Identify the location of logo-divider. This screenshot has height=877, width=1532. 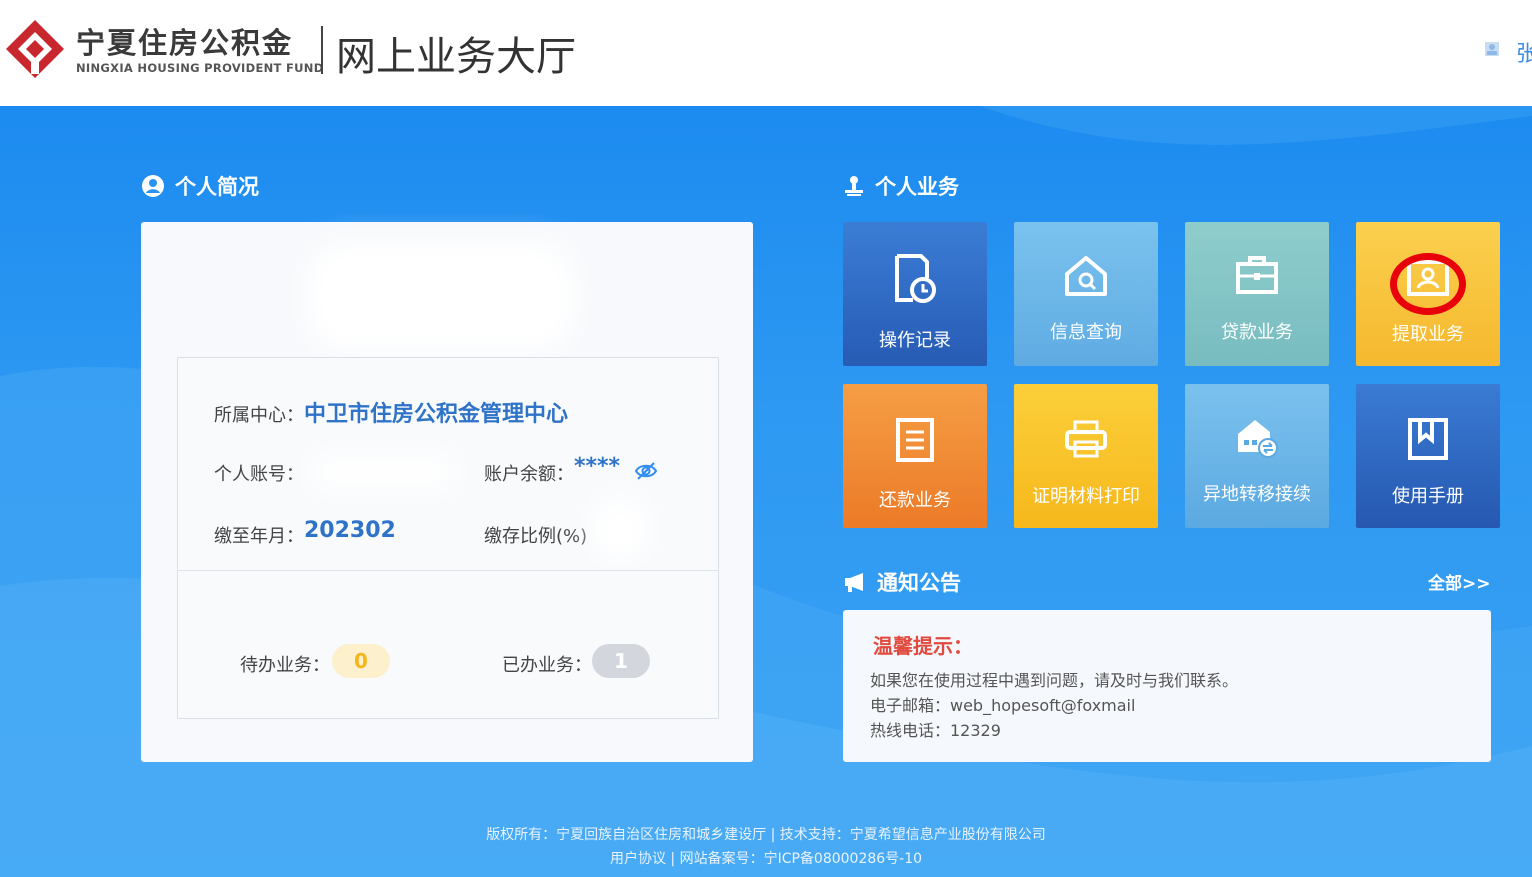
(322, 50).